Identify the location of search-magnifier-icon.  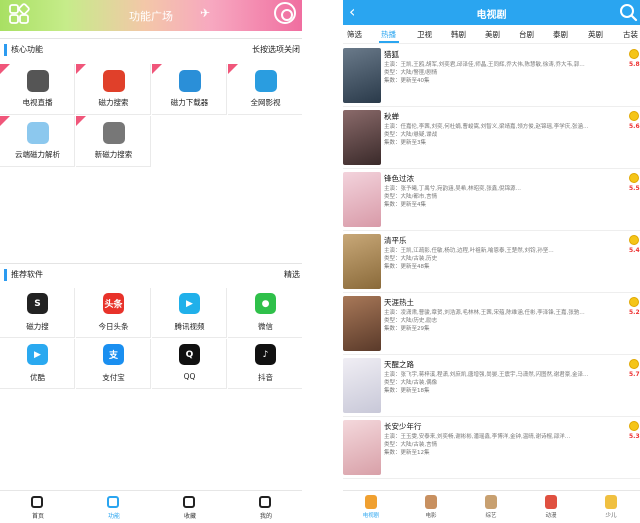
(114, 133).